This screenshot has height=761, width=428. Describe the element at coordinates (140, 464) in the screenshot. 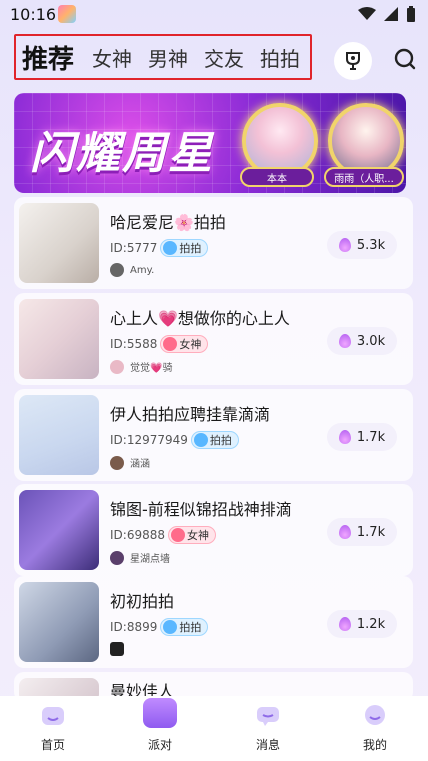

I see `host-name: 涵涵` at that location.